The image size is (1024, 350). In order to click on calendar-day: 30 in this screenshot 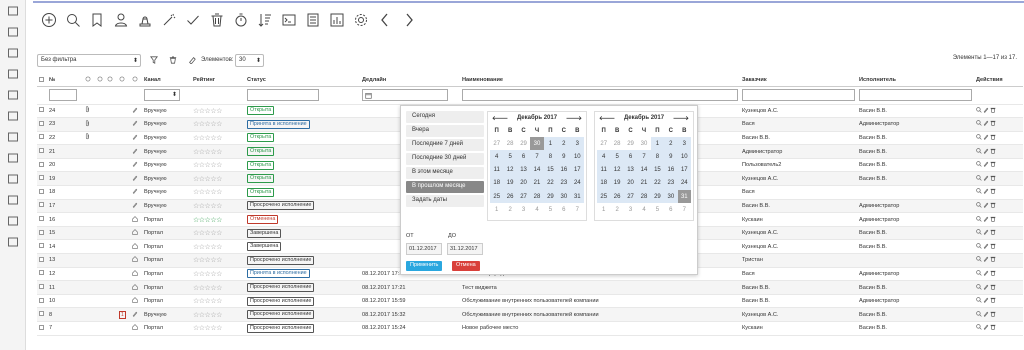, I will do `click(537, 144)`.